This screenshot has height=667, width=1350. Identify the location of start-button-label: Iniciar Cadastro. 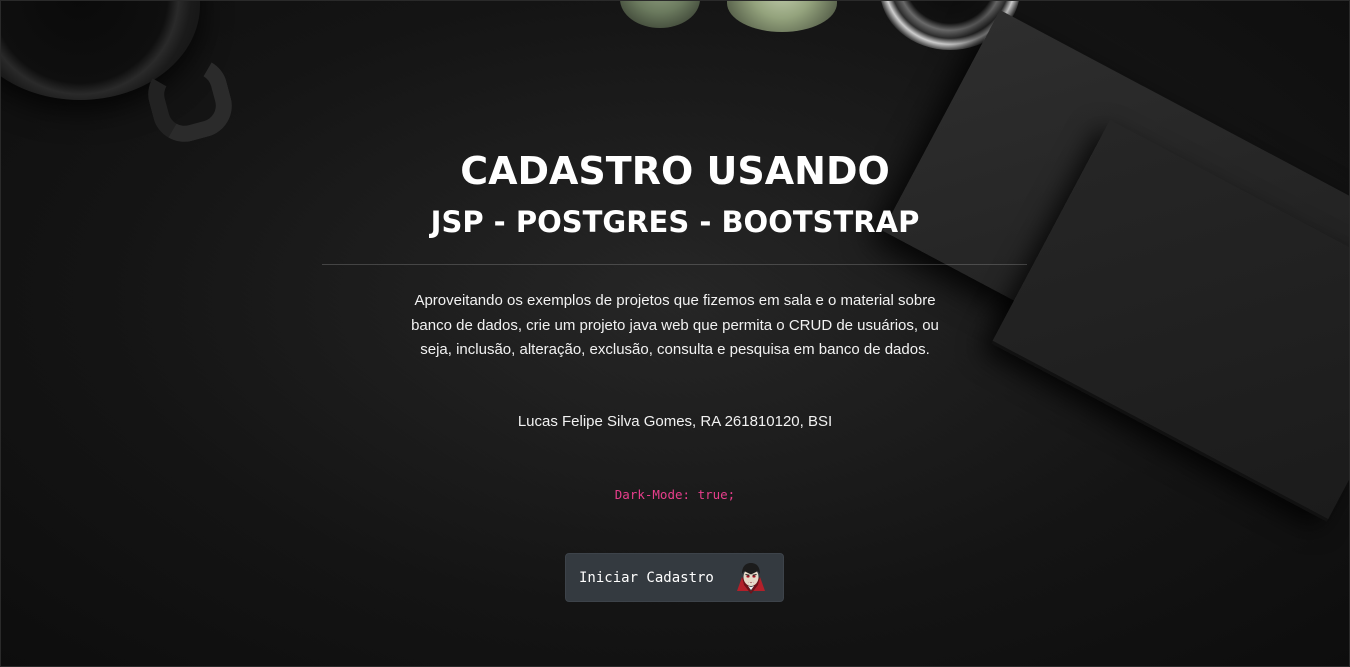
(646, 577).